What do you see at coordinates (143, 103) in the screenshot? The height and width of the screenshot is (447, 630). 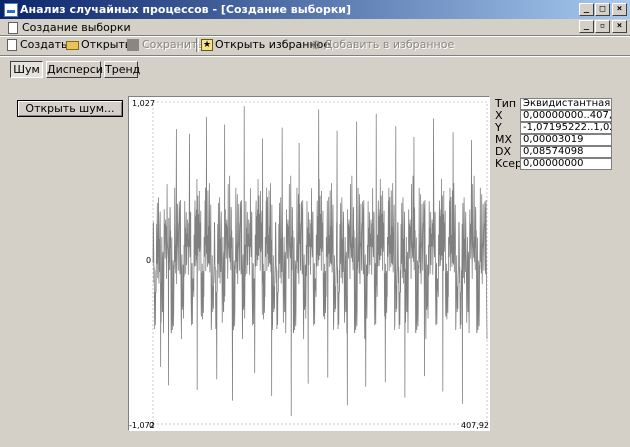 I see `y-tick-max: 1,027` at bounding box center [143, 103].